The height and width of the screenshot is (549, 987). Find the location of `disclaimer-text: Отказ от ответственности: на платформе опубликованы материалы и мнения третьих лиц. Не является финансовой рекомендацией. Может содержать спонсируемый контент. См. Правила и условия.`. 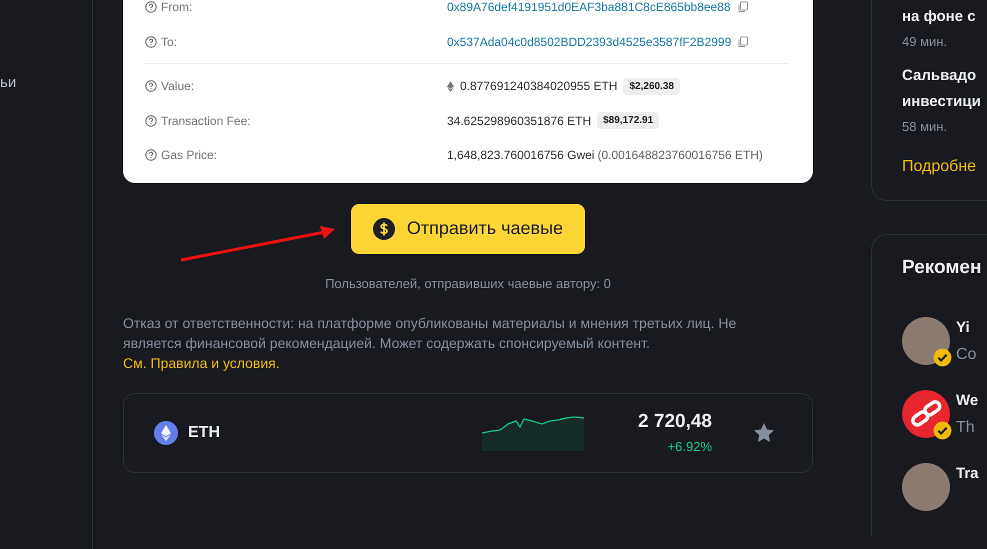

disclaimer-text: Отказ от ответственности: на платформе опубликованы материалы и мнения третьих лиц. Не является финансовой рекомендацией. Может содержать спонсируемый контент. См. Правила и условия. is located at coordinates (430, 343).